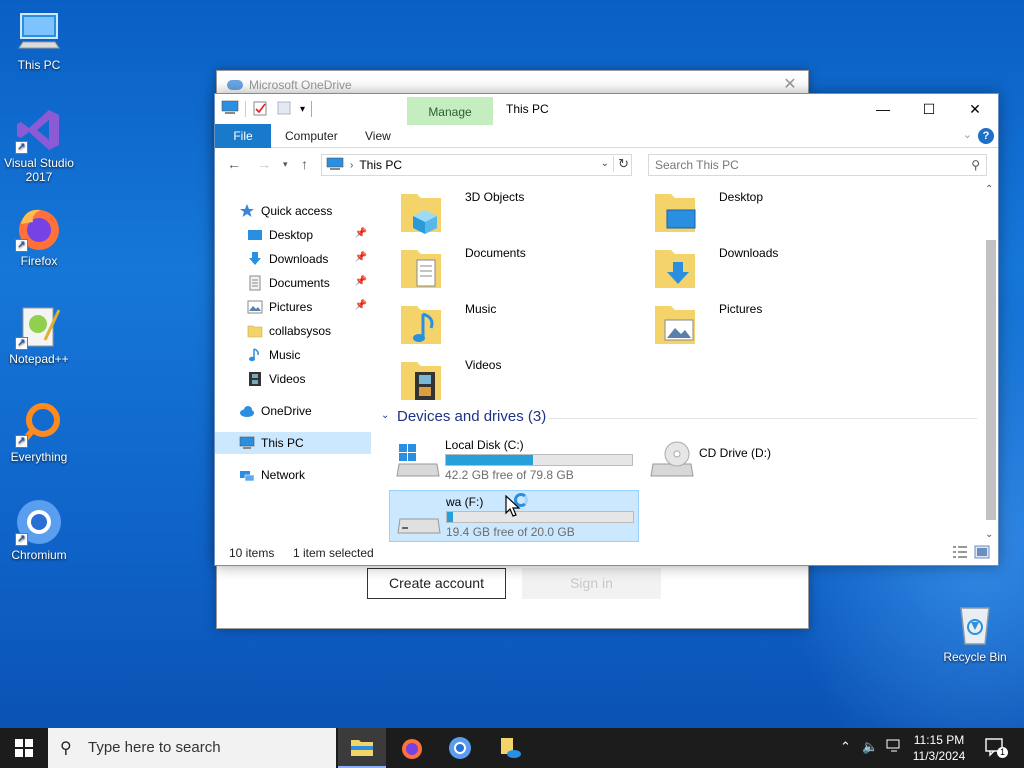 This screenshot has height=768, width=1024. I want to click on recent-locations-chevron-icon: ▾, so click(285, 164).